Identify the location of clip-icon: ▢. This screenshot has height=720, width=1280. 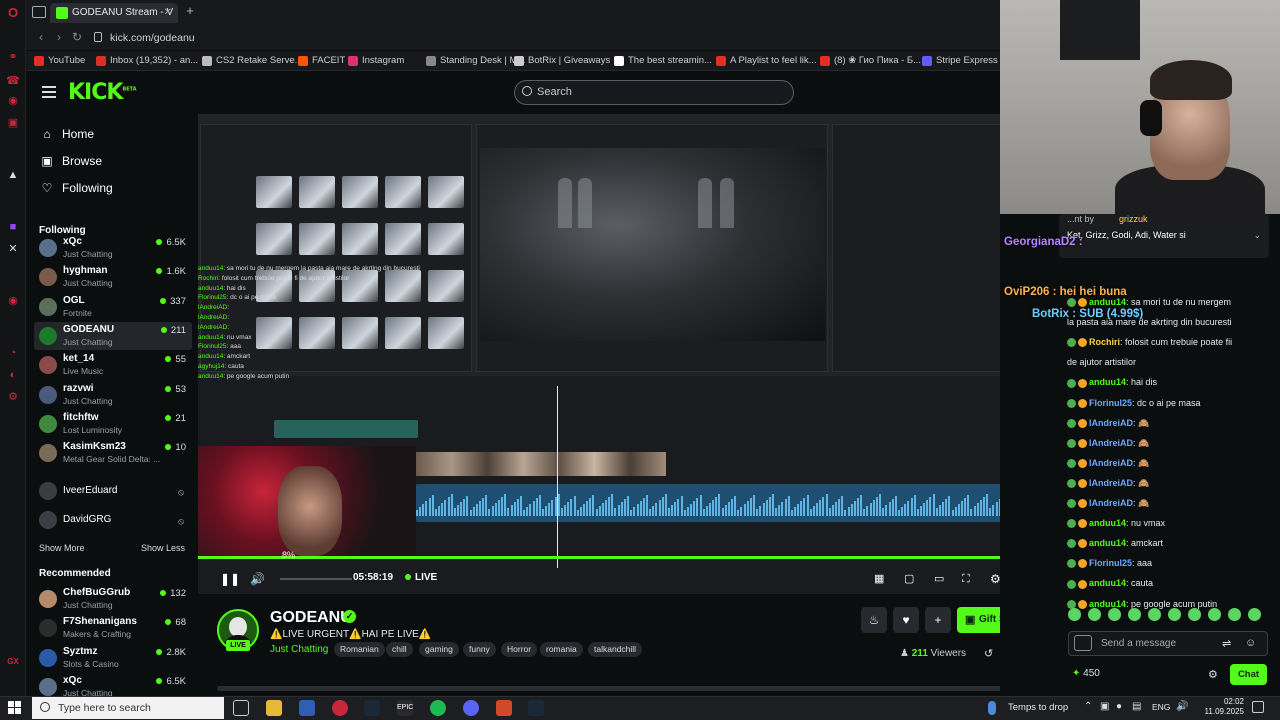
(909, 579).